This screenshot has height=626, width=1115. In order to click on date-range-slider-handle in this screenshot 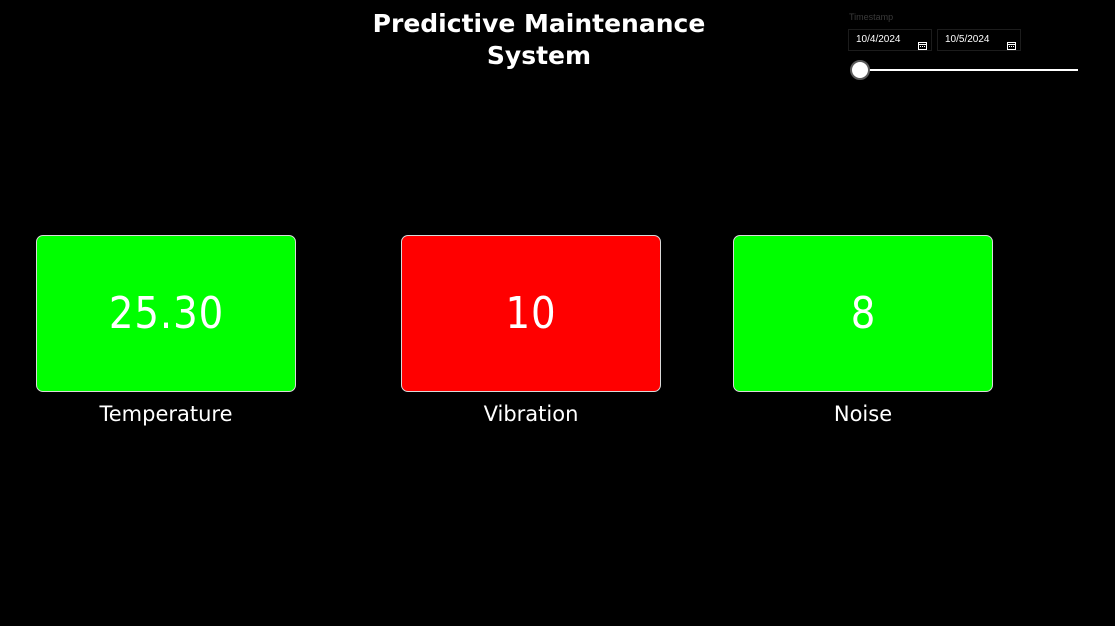, I will do `click(860, 70)`.